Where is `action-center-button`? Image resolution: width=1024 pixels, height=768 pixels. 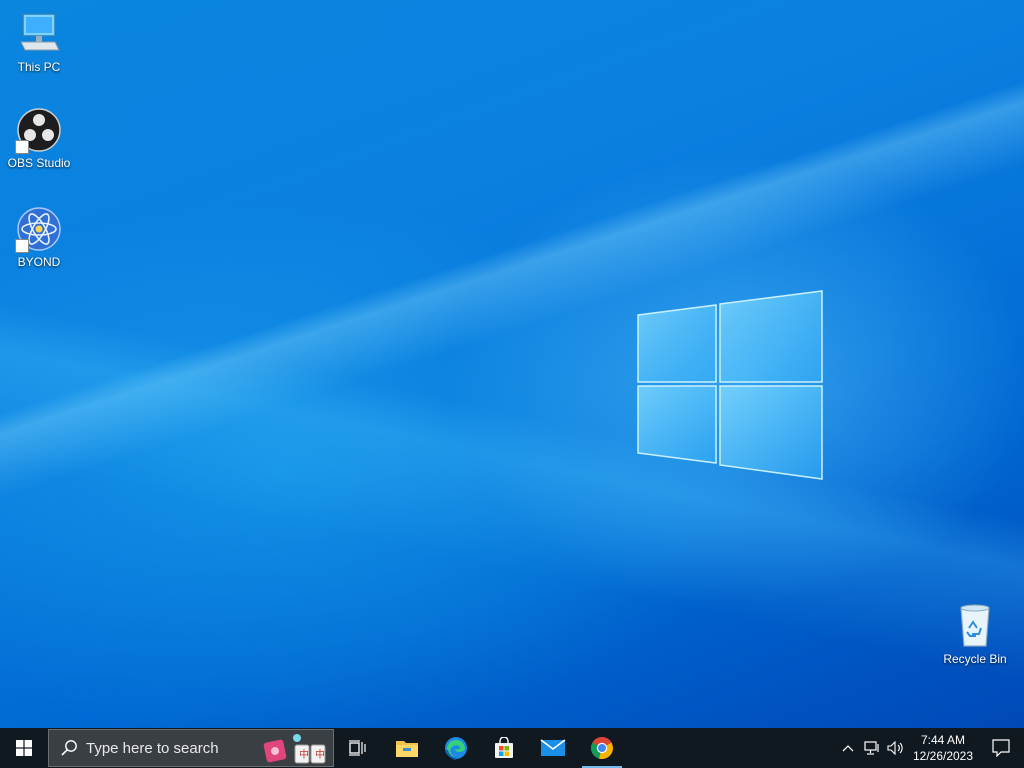 action-center-button is located at coordinates (1001, 748).